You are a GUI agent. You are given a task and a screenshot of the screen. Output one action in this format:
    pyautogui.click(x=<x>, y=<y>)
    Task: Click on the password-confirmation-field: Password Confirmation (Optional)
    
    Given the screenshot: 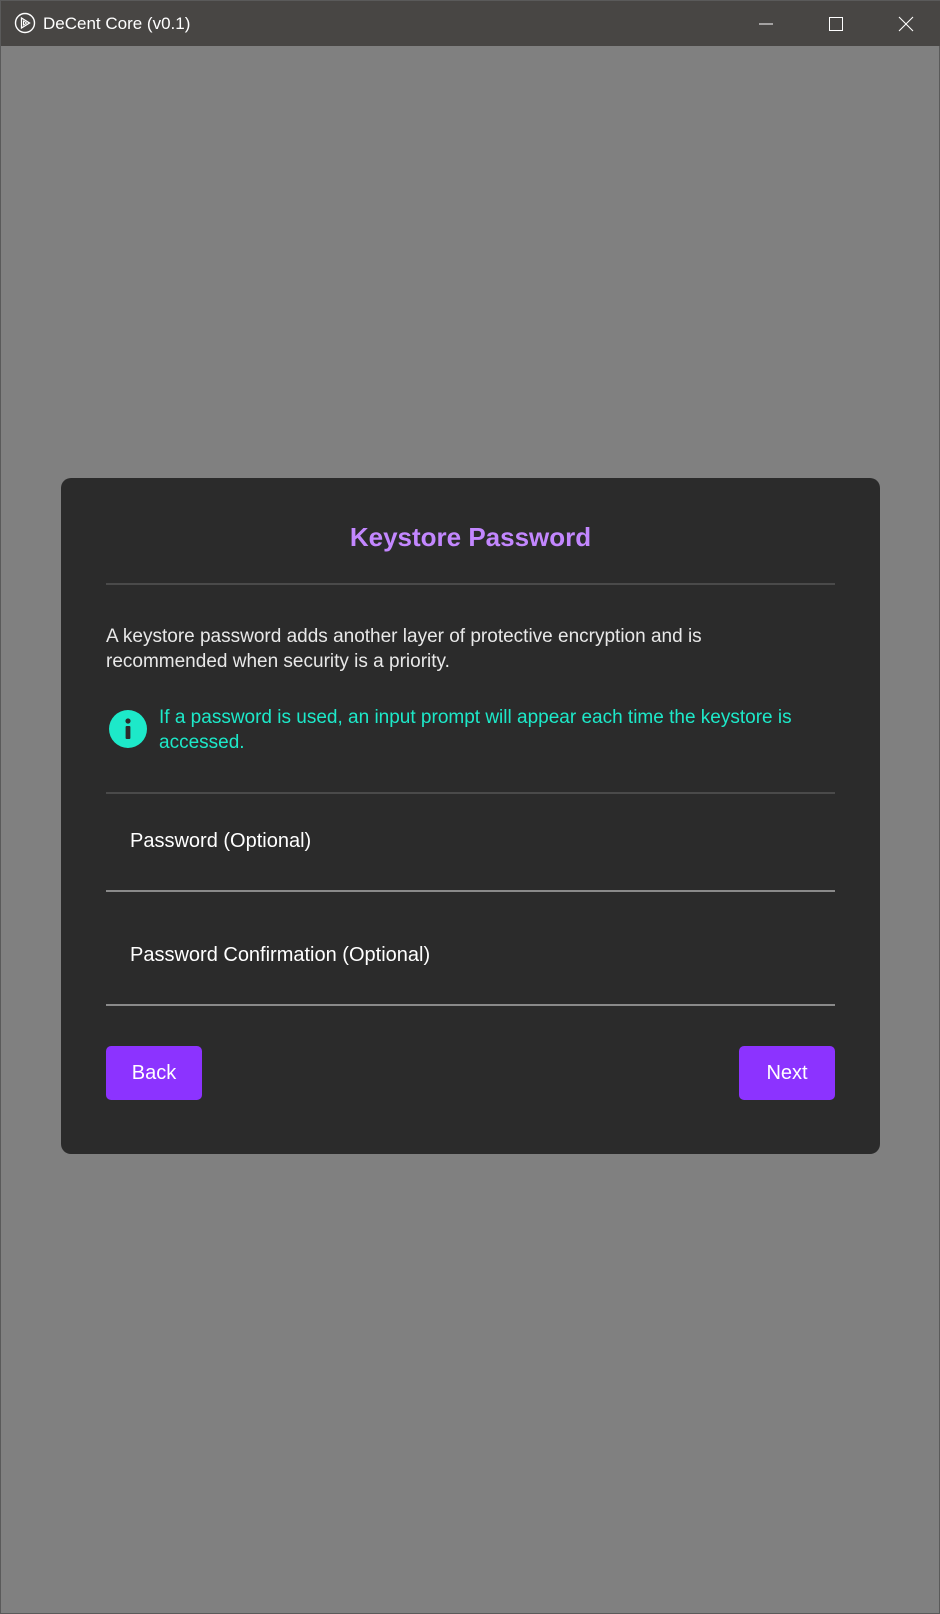 What is the action you would take?
    pyautogui.click(x=470, y=956)
    